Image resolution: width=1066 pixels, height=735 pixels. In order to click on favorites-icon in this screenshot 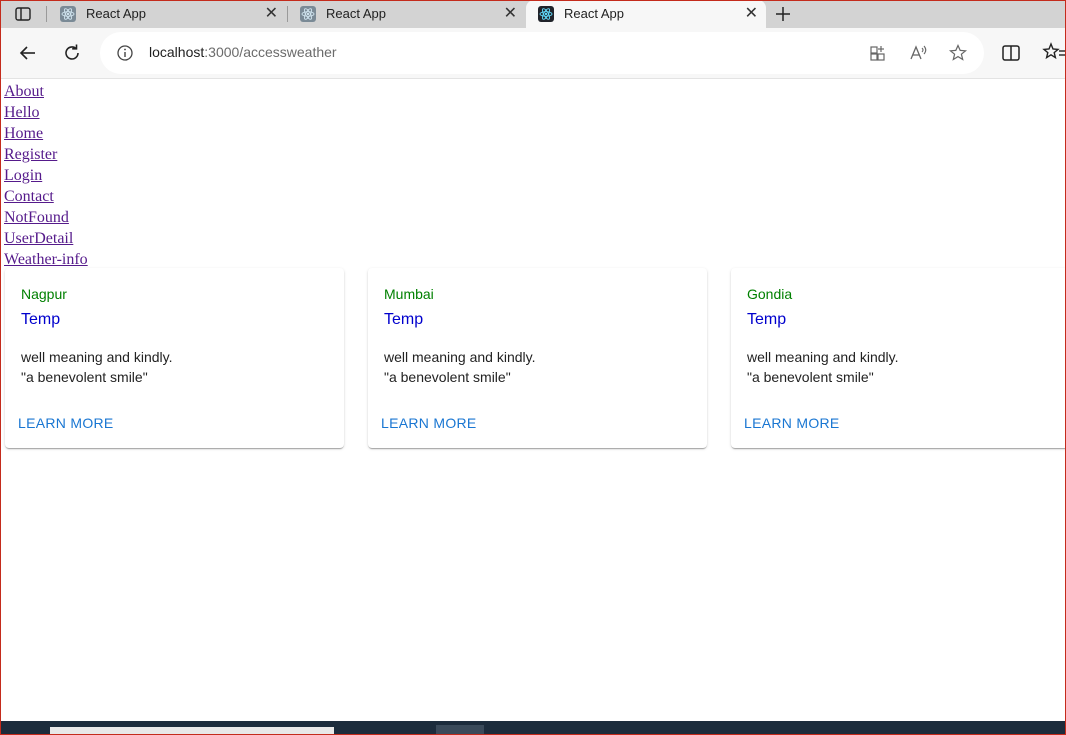, I will do `click(1054, 53)`.